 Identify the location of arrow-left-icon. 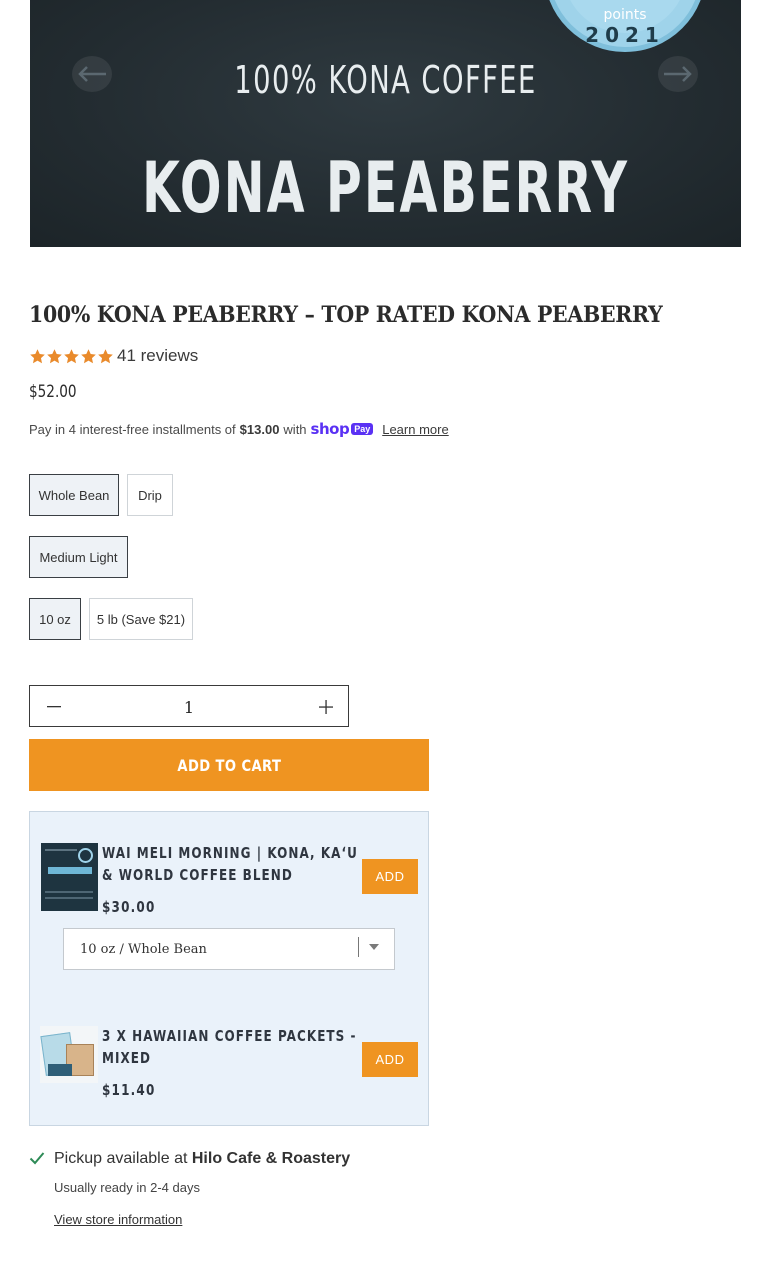
(92, 74).